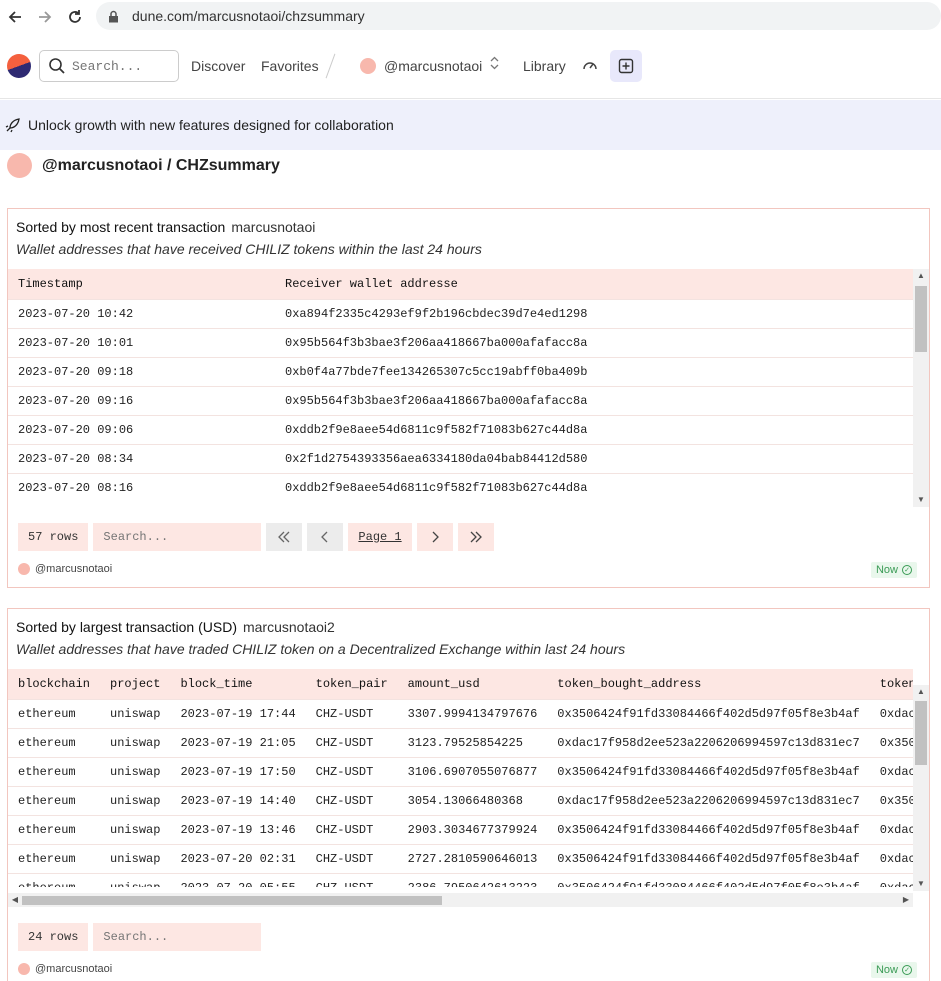 This screenshot has height=981, width=941. I want to click on last-page-button, so click(475, 537).